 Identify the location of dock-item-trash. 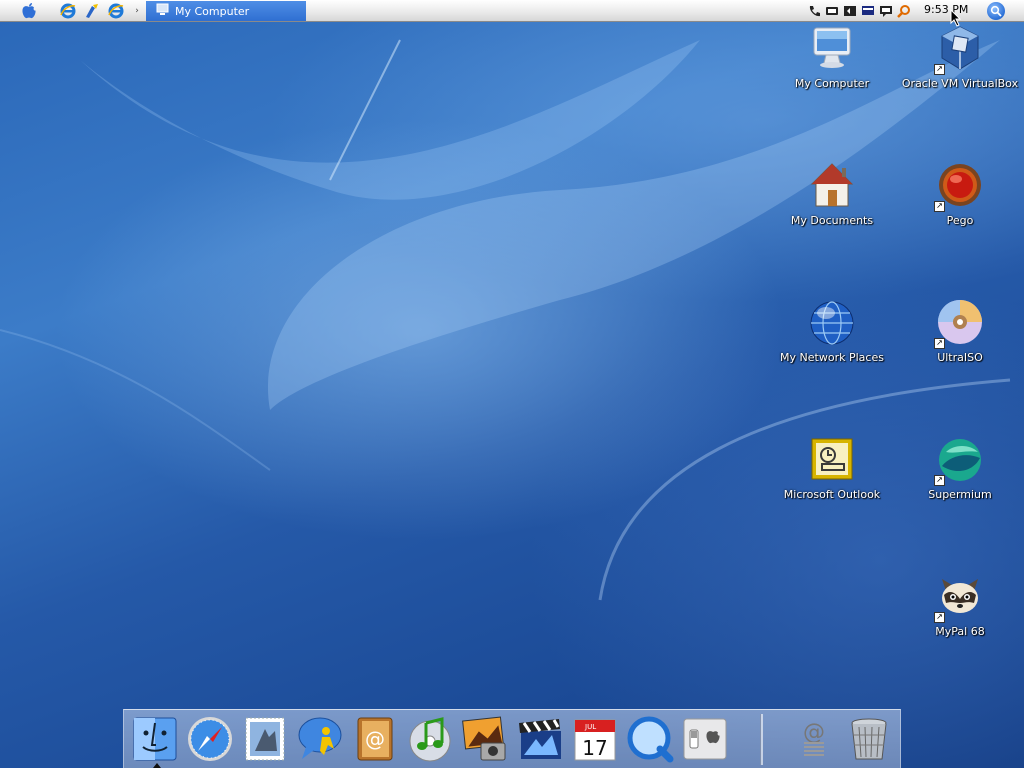
(869, 739).